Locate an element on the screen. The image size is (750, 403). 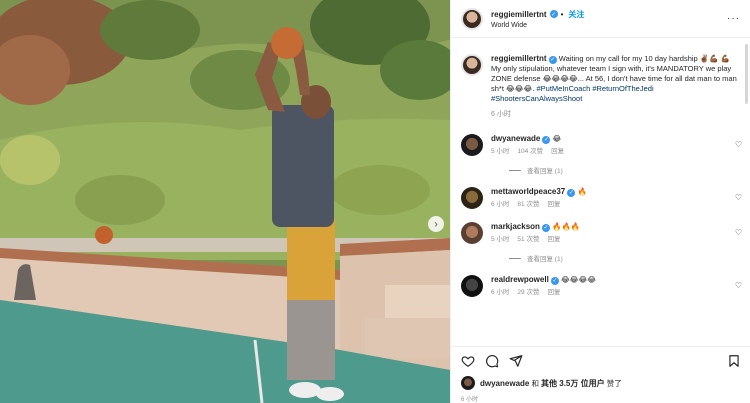
likes-summary: dwyanewade 和 其他 3.5万 位用户 赞了 is located at coordinates (601, 383).